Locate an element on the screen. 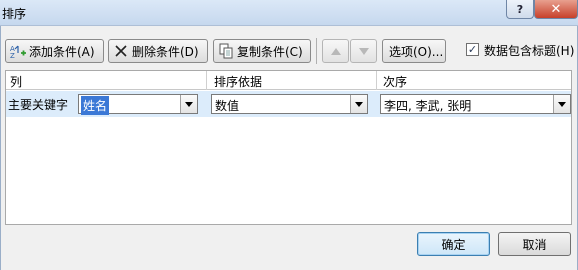  ok-button: 确定 is located at coordinates (453, 244).